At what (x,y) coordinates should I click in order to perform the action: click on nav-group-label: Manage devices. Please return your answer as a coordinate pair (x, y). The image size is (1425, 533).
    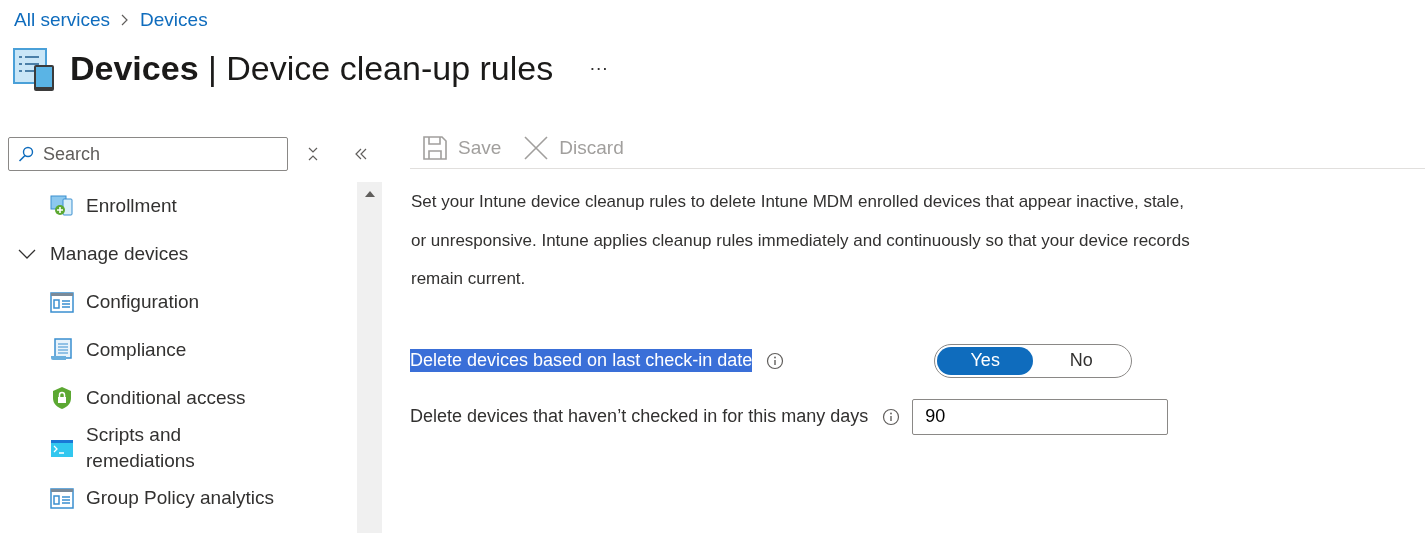
    Looking at the image, I should click on (119, 254).